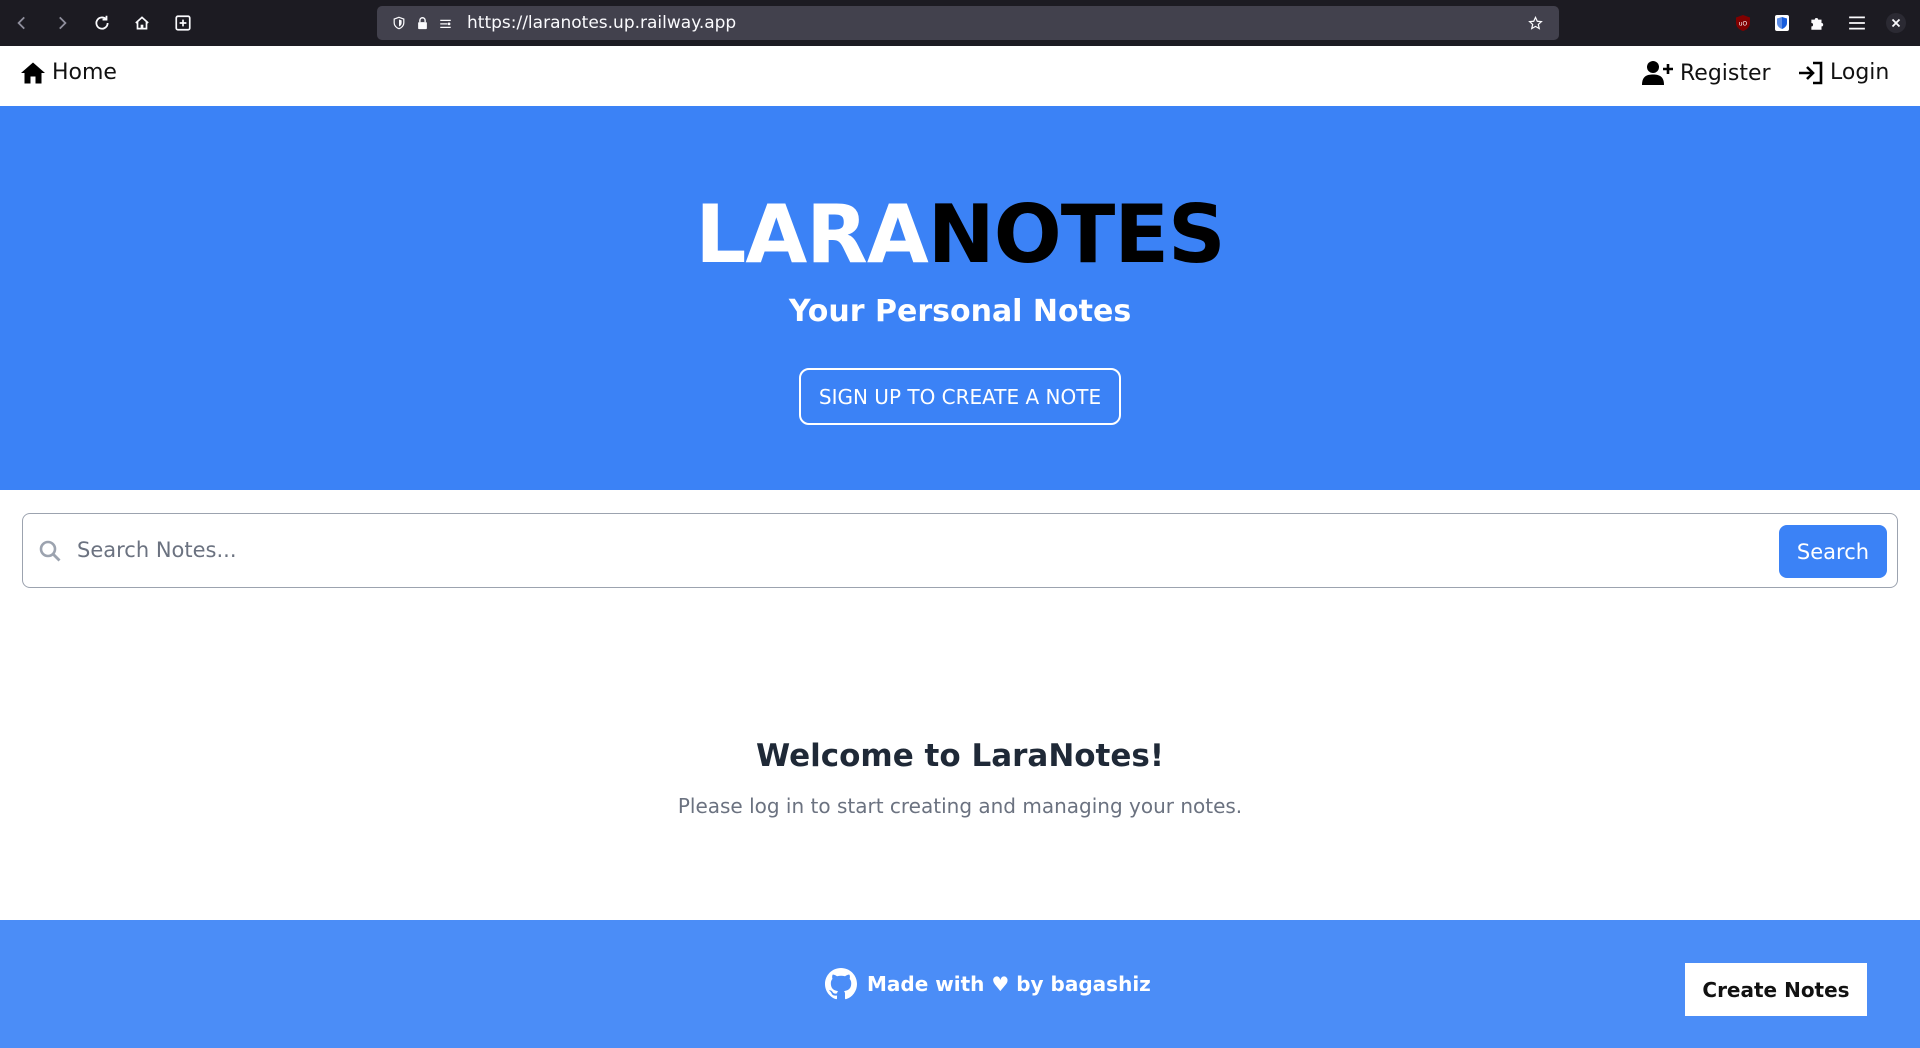 The width and height of the screenshot is (1920, 1048). I want to click on sign-in-icon, so click(1811, 72).